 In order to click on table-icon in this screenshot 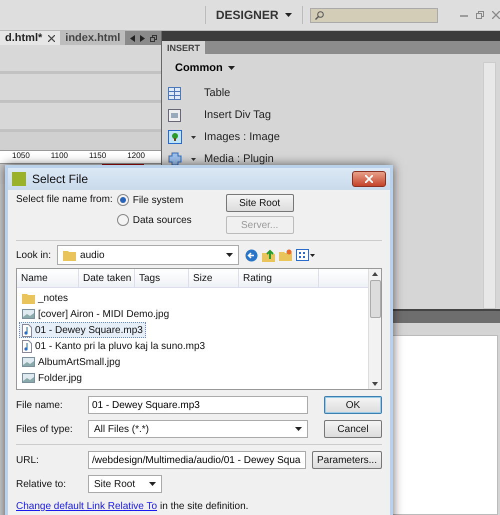, I will do `click(174, 93)`.